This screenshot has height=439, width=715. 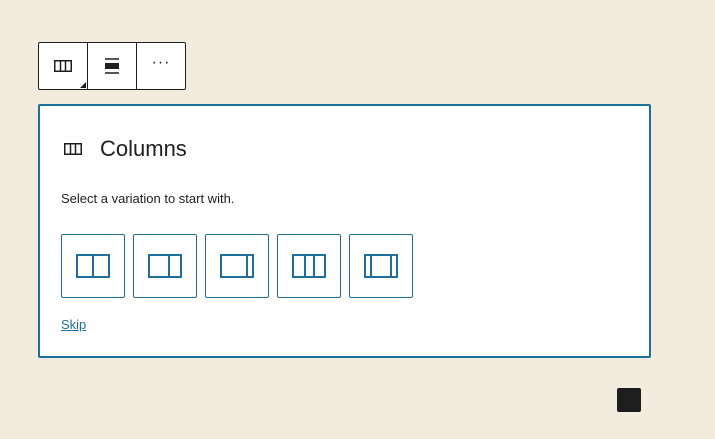 I want to click on two-columns-wide-right-icon, so click(x=237, y=266).